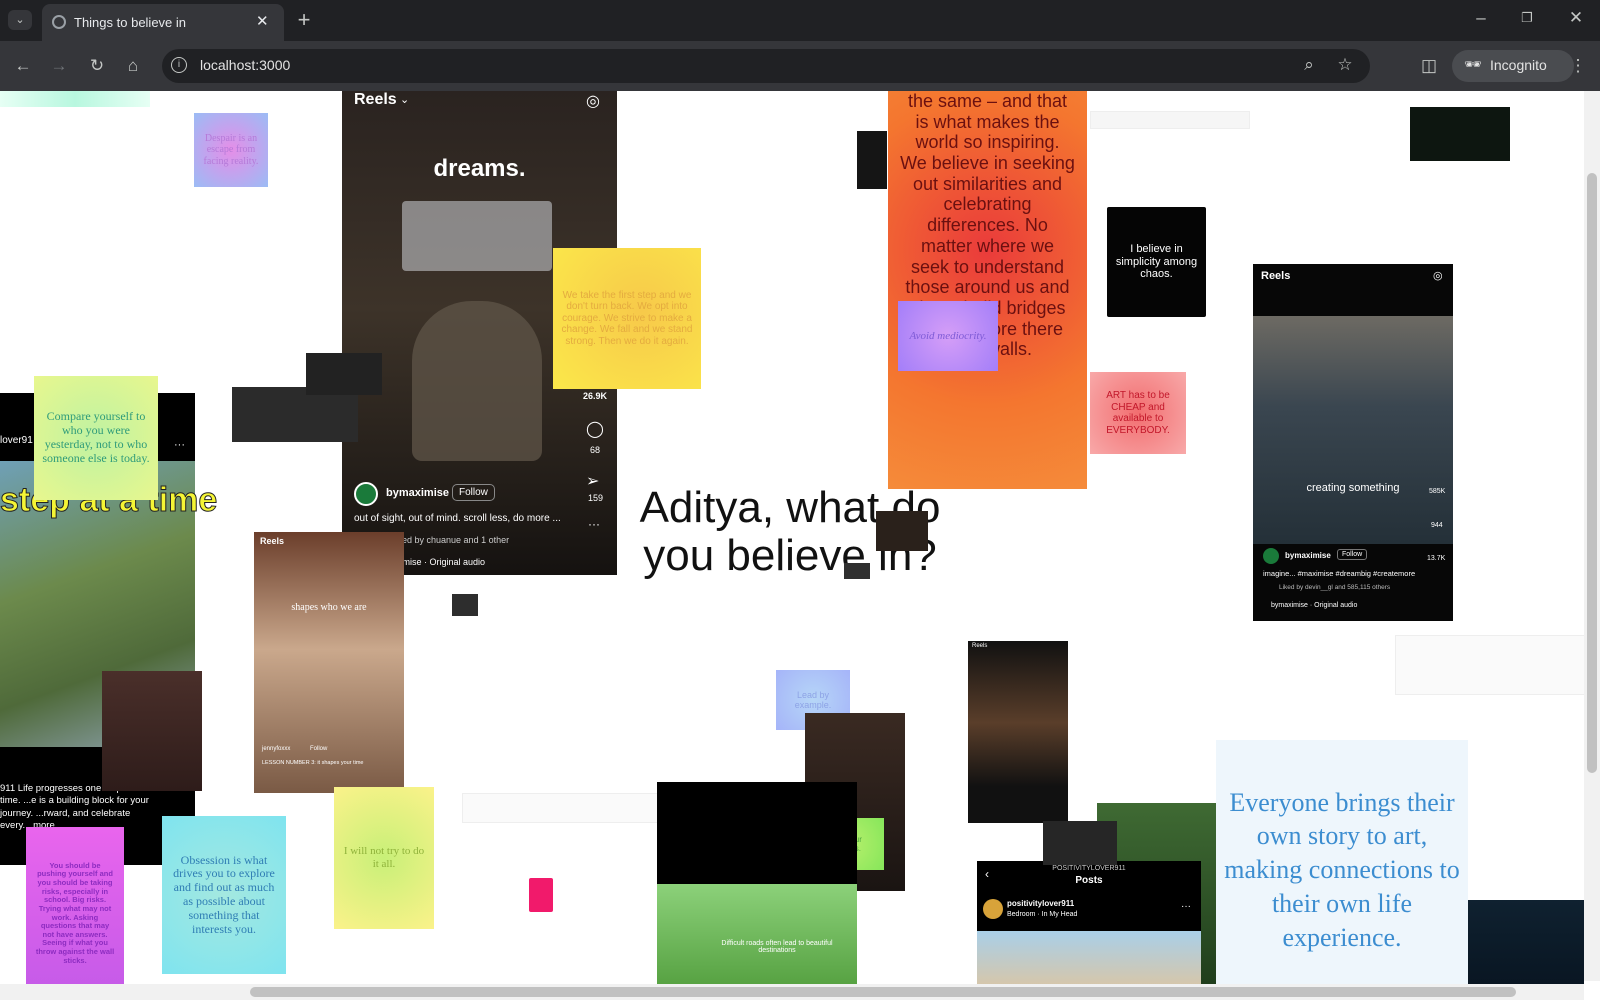 The image size is (1600, 1000). Describe the element at coordinates (766, 66) in the screenshot. I see `address-bar: i localhost:3000 ☆ ⌕` at that location.